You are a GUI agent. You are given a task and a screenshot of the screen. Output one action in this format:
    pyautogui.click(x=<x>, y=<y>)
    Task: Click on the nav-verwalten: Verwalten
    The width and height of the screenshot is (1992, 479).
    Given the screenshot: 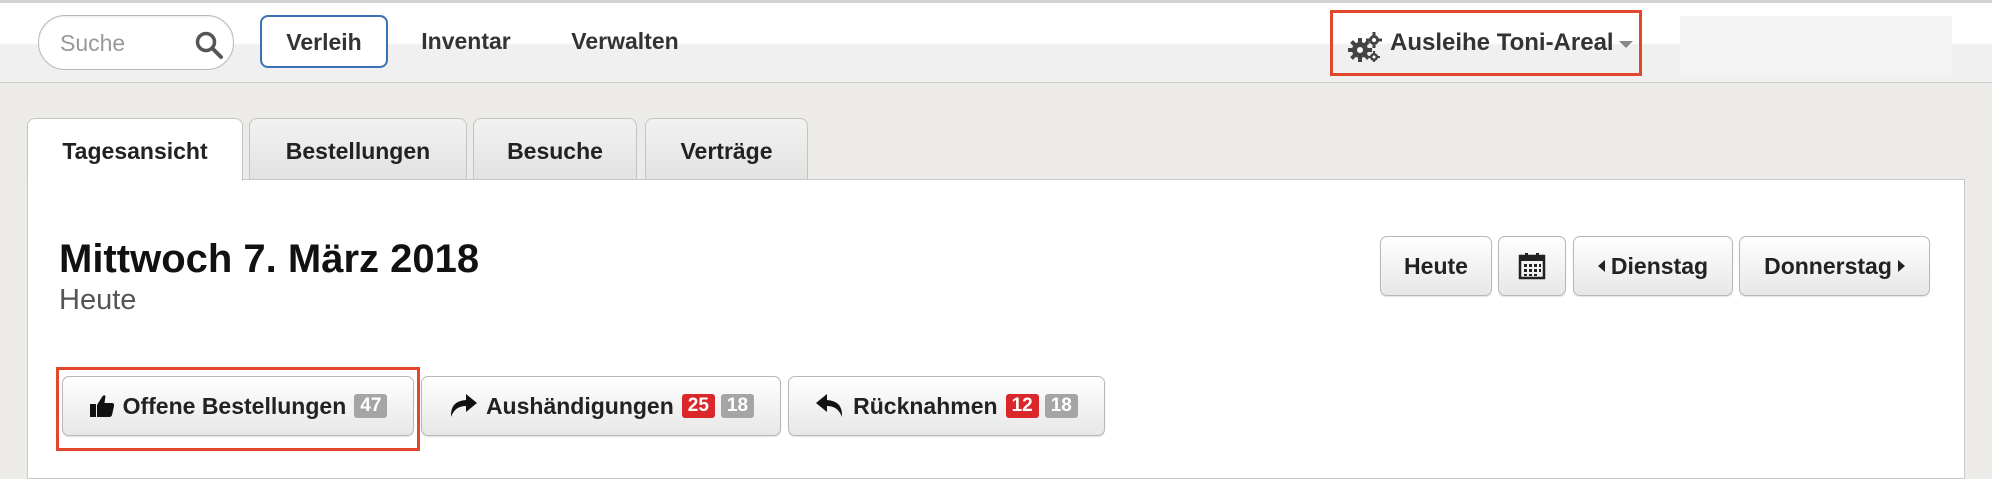 What is the action you would take?
    pyautogui.click(x=625, y=41)
    